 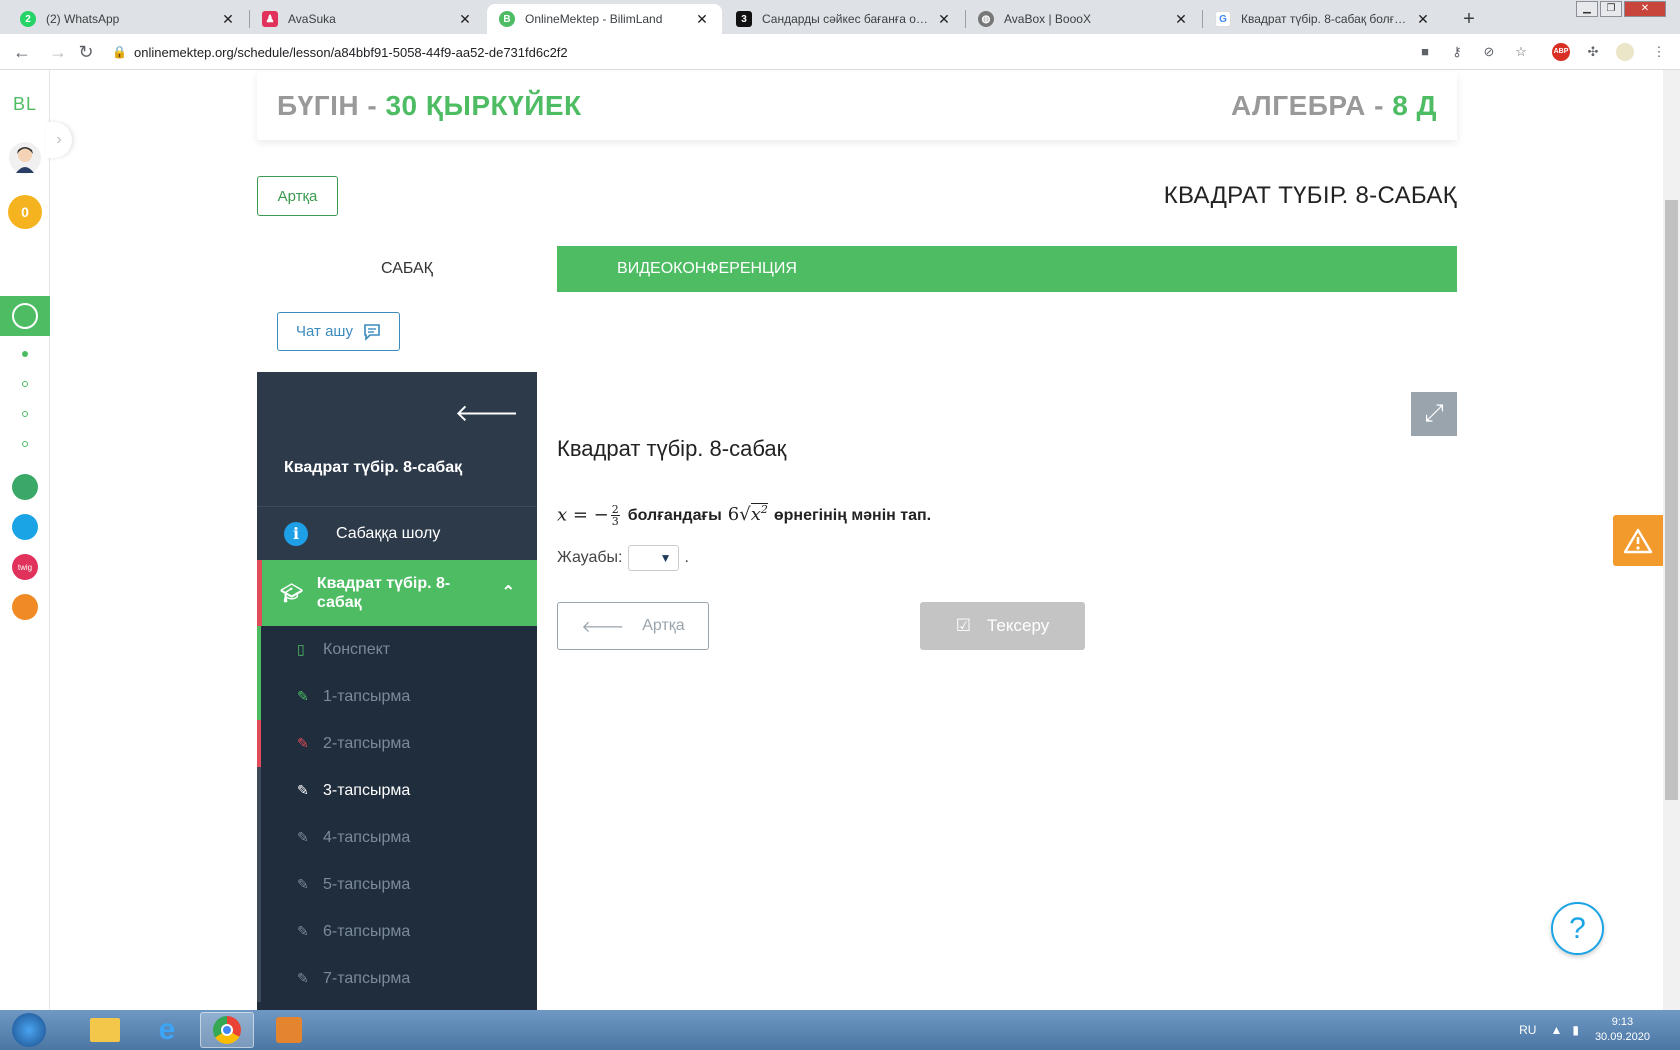 I want to click on profile-avatar-icon, so click(x=1625, y=52).